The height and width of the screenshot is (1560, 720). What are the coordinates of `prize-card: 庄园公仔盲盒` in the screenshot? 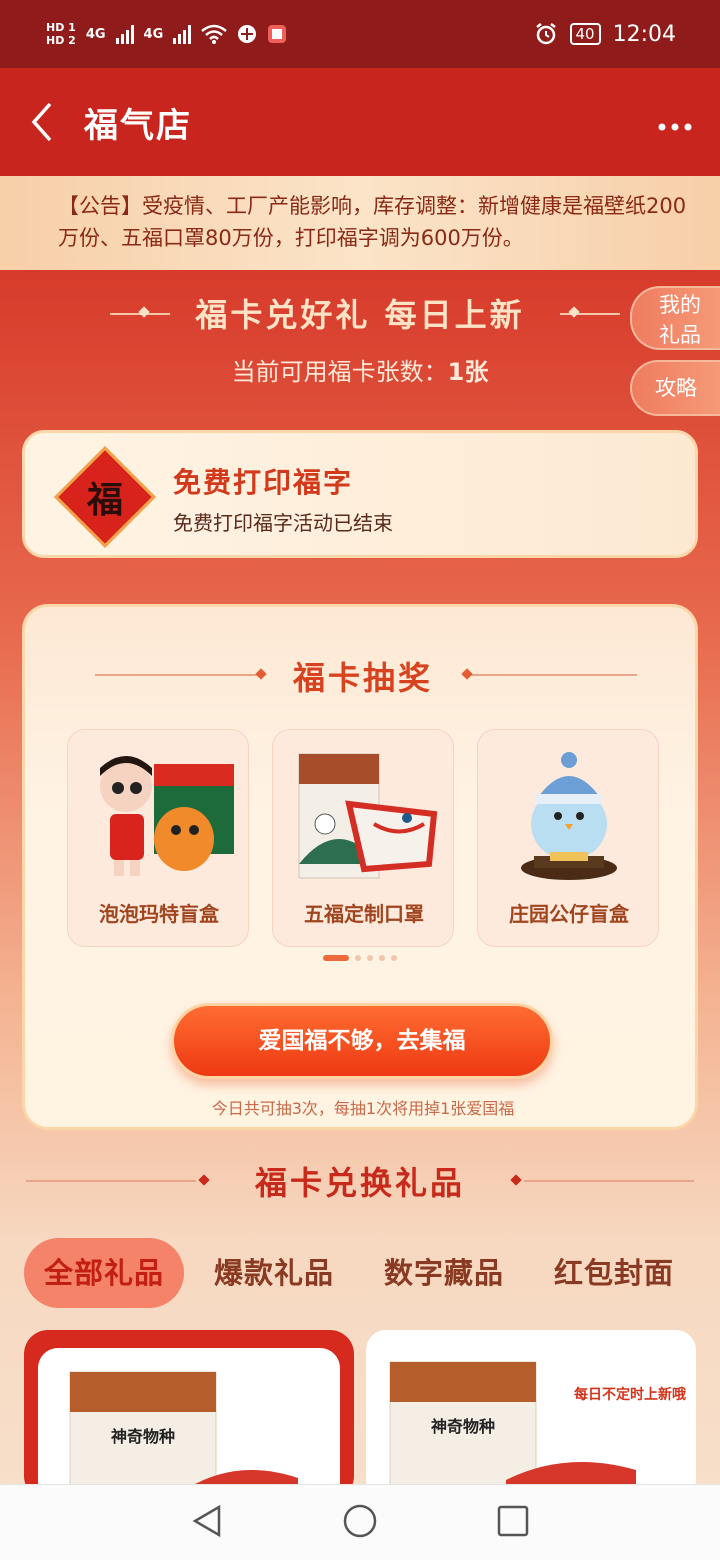 It's located at (568, 838).